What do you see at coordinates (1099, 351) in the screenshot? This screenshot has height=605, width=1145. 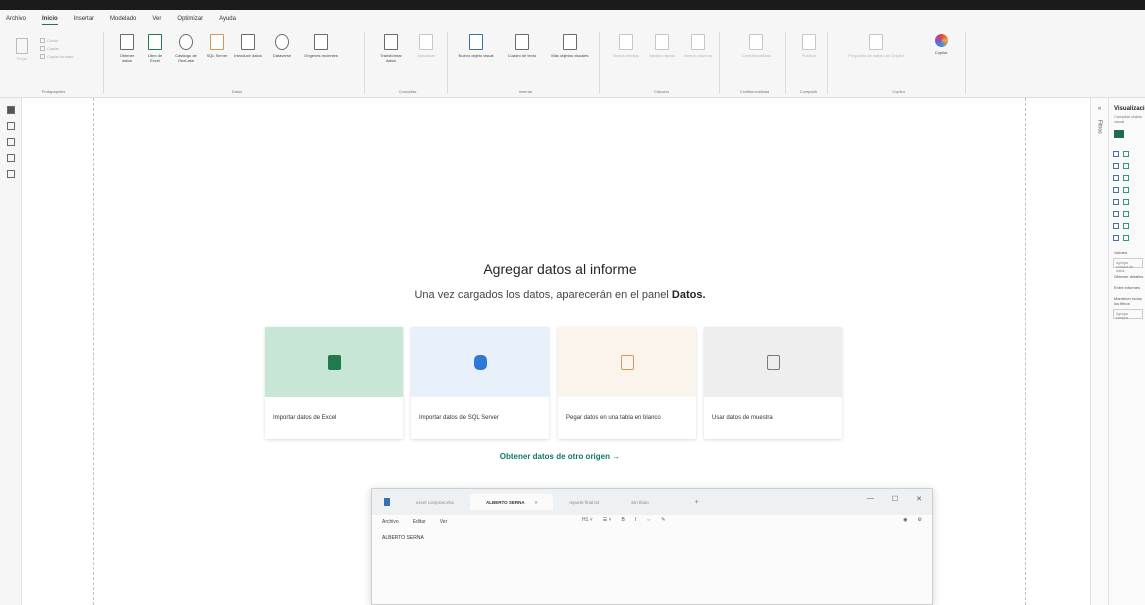 I see `filters-pane: « Filtros` at bounding box center [1099, 351].